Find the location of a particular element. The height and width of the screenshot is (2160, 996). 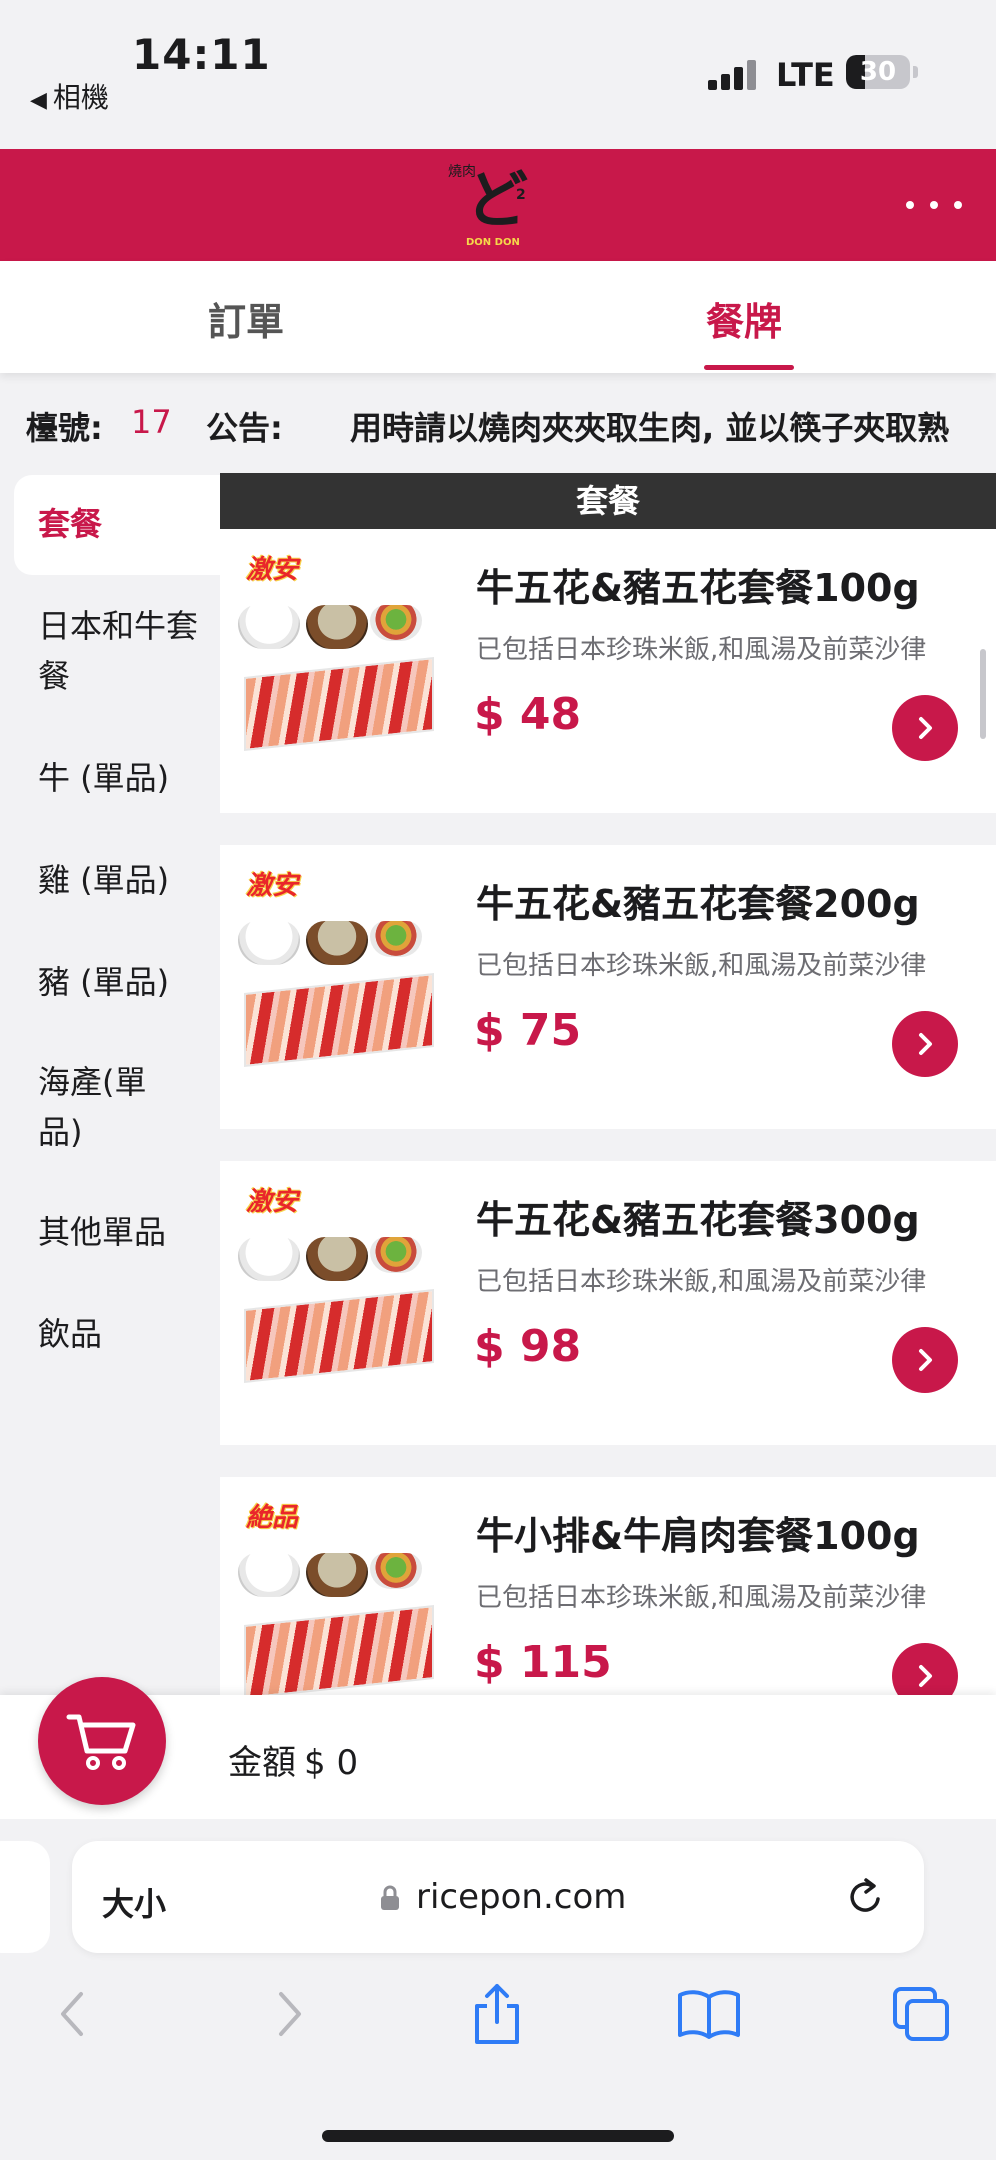

scrollbar-thumb is located at coordinates (983, 694).